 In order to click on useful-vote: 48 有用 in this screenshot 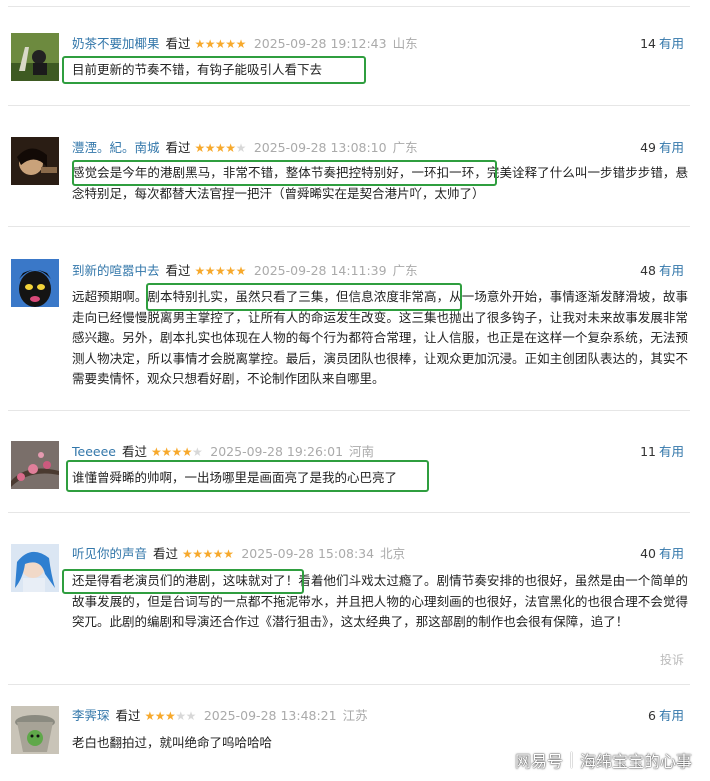, I will do `click(662, 271)`.